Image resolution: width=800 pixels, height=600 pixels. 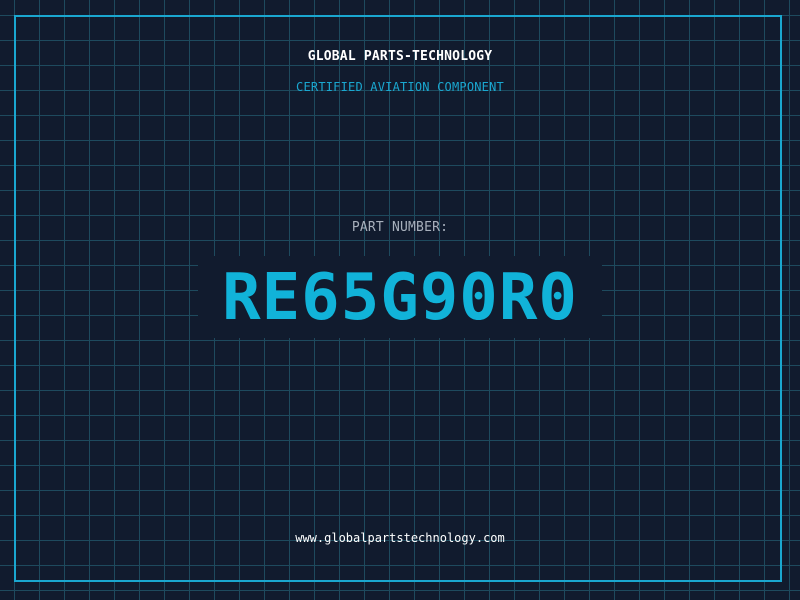 What do you see at coordinates (400, 56) in the screenshot?
I see `company-name: GLOBAL PARTS-TECHNOLOGY` at bounding box center [400, 56].